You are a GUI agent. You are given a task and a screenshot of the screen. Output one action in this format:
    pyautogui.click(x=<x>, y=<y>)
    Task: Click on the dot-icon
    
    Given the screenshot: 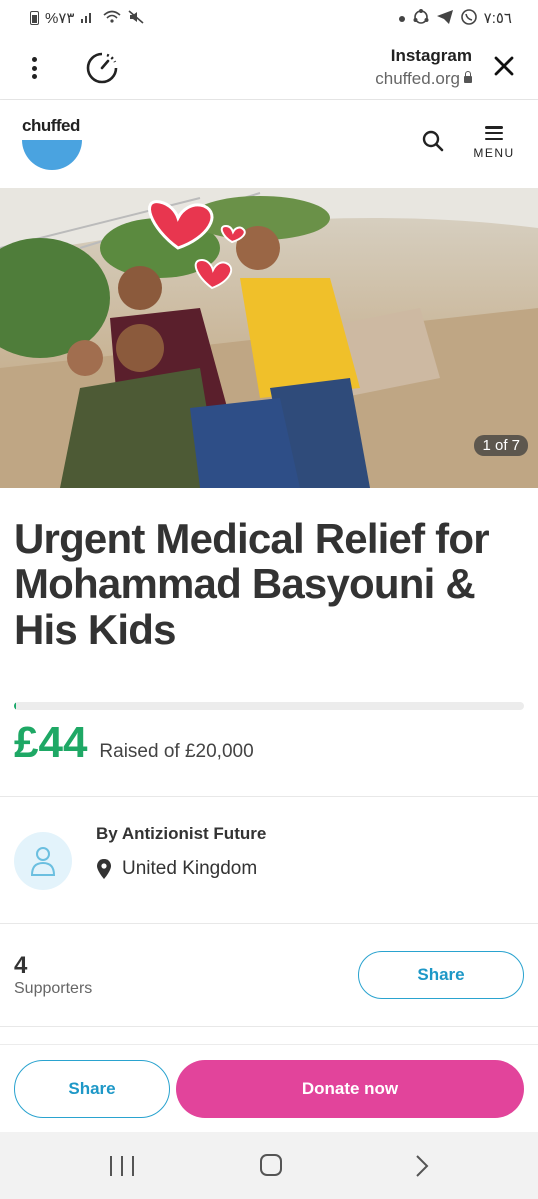 What is the action you would take?
    pyautogui.click(x=402, y=18)
    